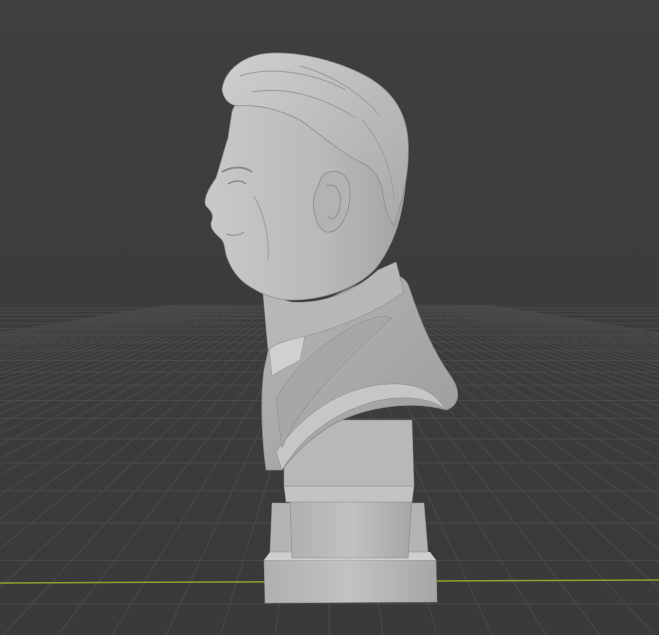  Describe the element at coordinates (349, 494) in the screenshot. I see `pedestal-collar` at that location.